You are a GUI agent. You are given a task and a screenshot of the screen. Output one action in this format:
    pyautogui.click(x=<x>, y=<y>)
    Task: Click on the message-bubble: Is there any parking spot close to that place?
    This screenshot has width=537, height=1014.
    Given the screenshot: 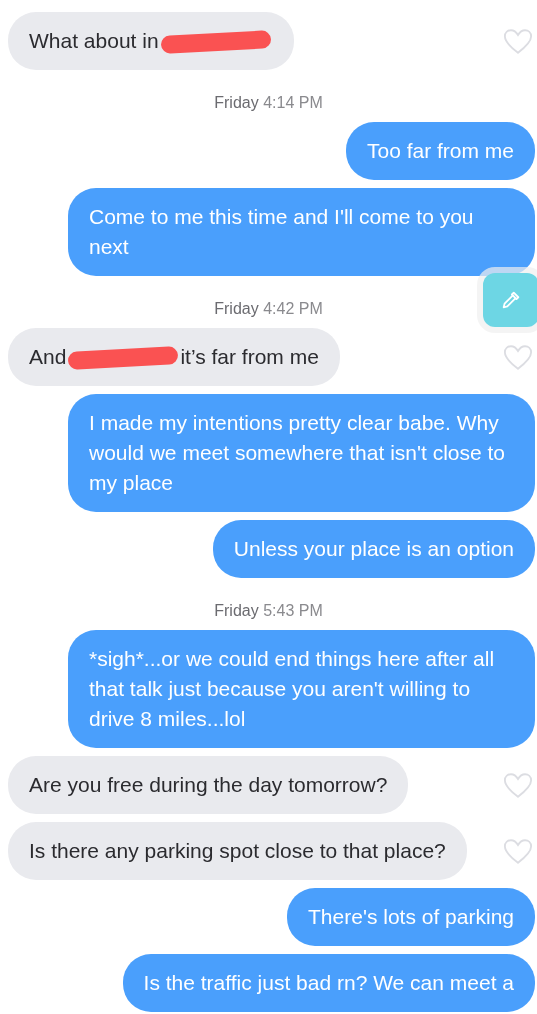 What is the action you would take?
    pyautogui.click(x=237, y=851)
    